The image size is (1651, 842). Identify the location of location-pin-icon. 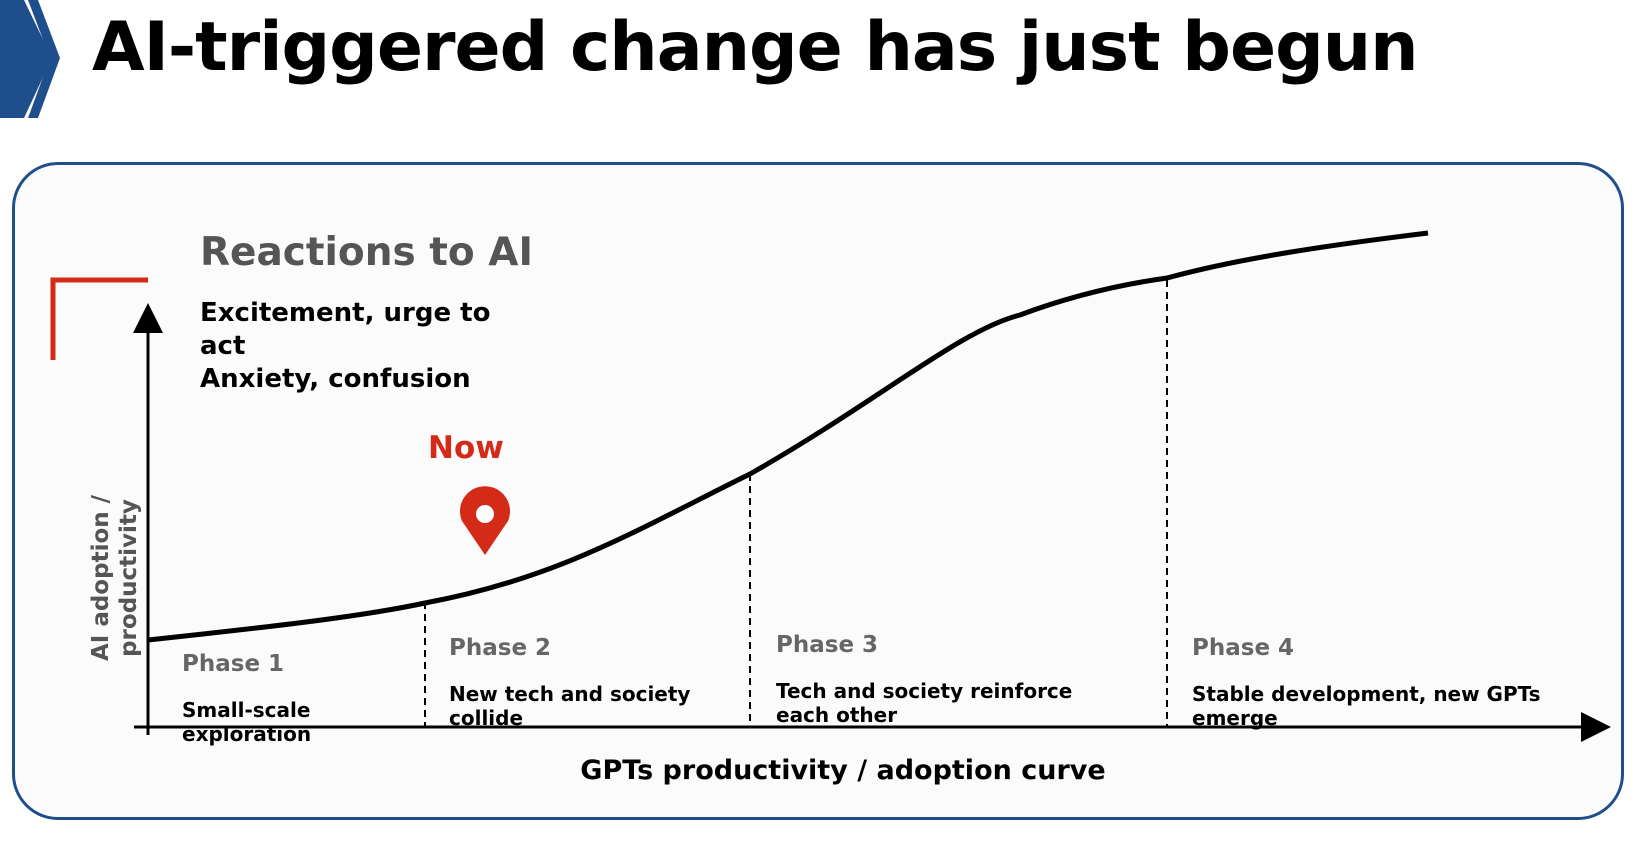
(485, 520).